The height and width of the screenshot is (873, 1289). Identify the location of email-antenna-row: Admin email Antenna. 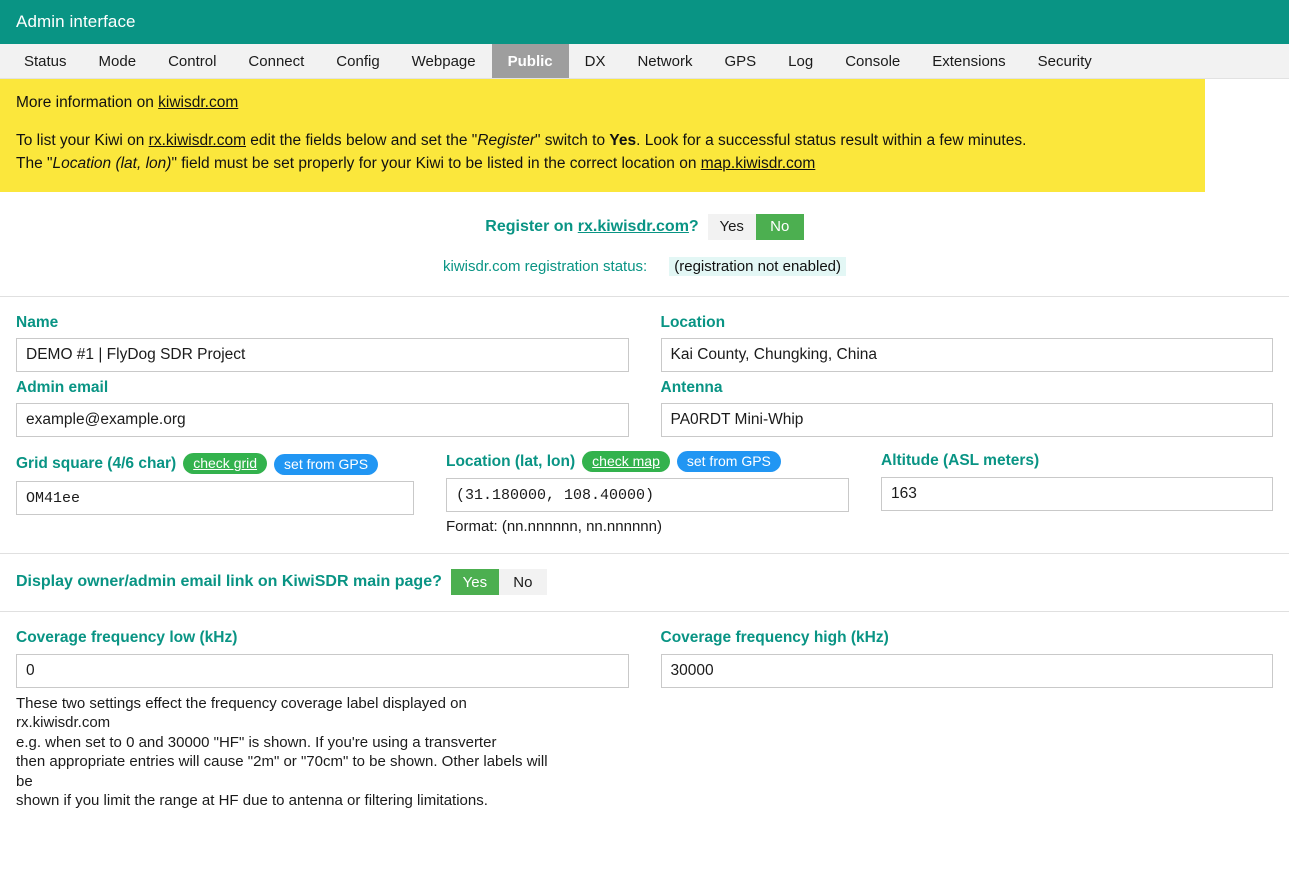
(644, 405).